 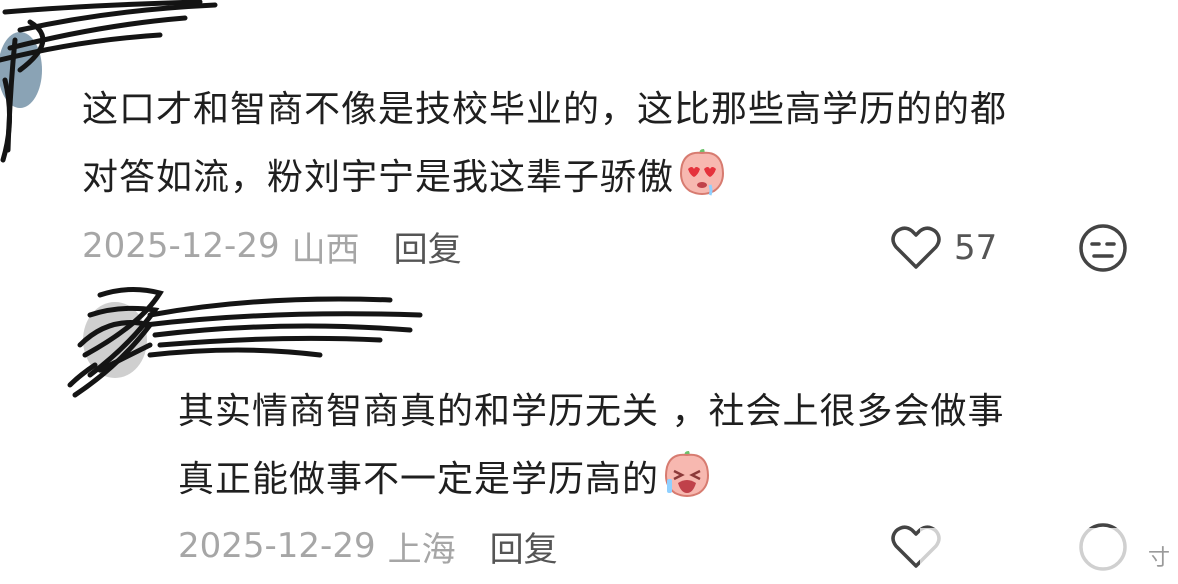 What do you see at coordinates (1049, 556) in the screenshot?
I see `watermark-overlay: 寸` at bounding box center [1049, 556].